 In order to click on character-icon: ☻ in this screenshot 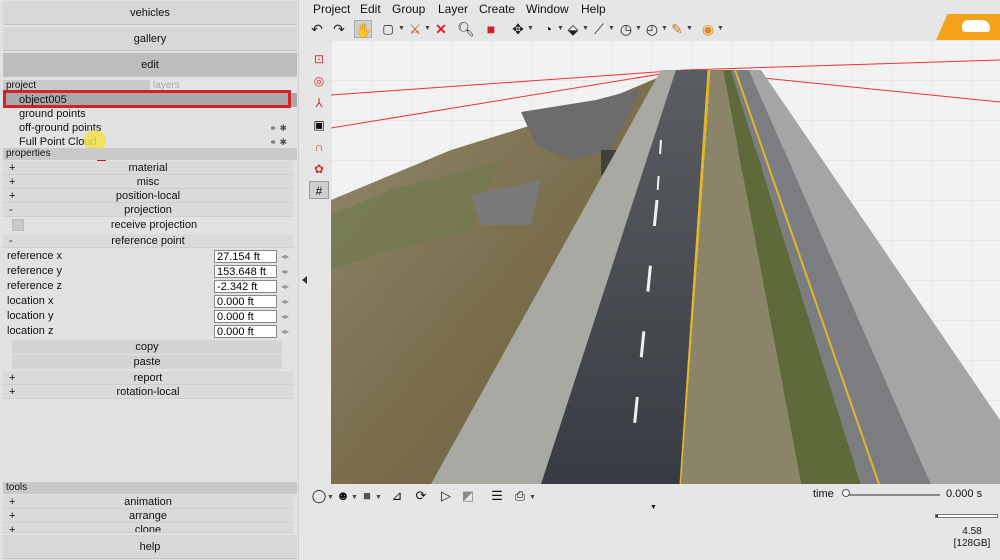, I will do `click(343, 496)`.